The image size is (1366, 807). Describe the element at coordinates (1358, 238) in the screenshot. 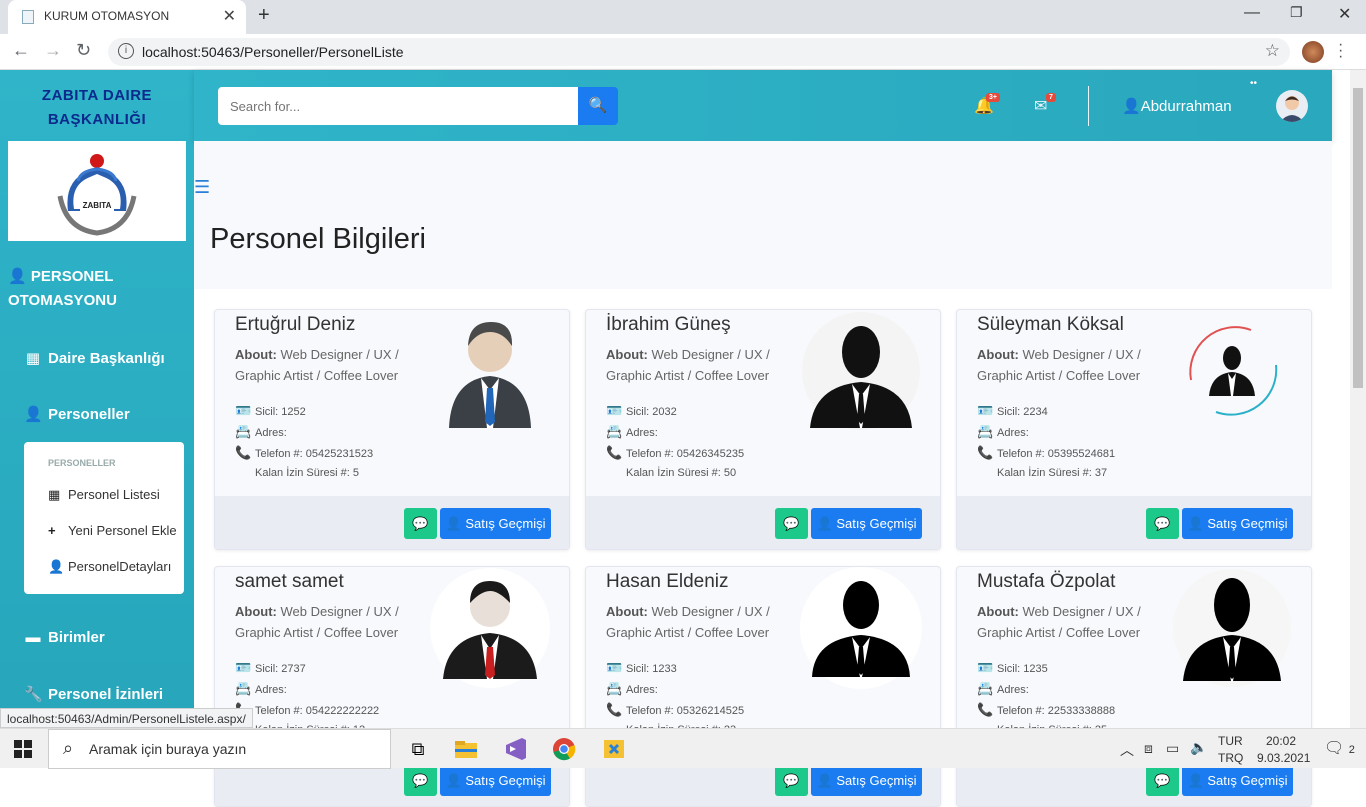

I see `scrollbar-thumb` at that location.